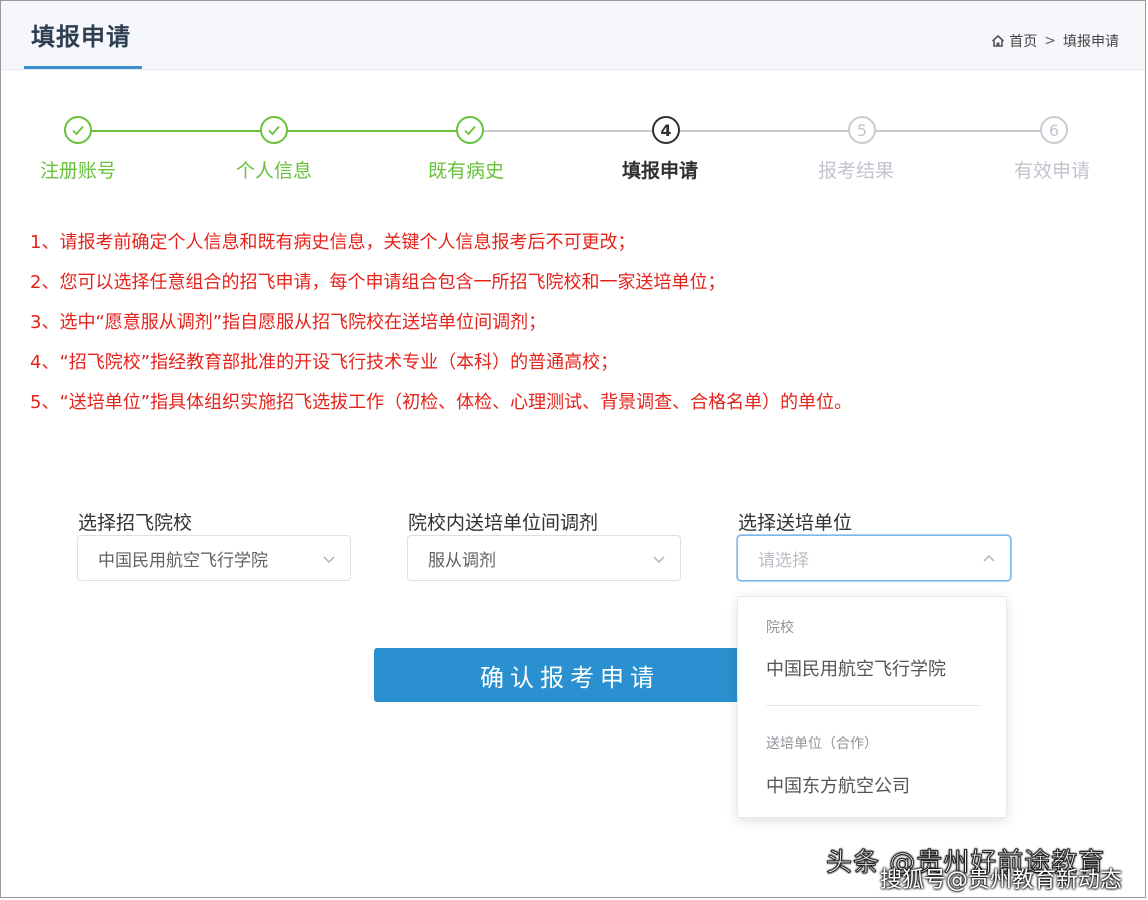 This screenshot has height=900, width=1148. Describe the element at coordinates (780, 628) in the screenshot. I see `dropdown-group-title: 院校` at that location.